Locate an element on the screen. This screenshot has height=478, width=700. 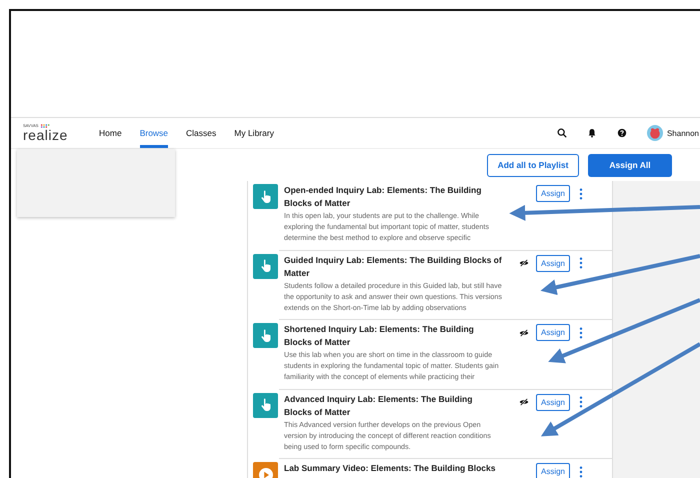
item-title: Shortened Inquiry Lab: Elements: The Building Blocks of Matter is located at coordinates (393, 336).